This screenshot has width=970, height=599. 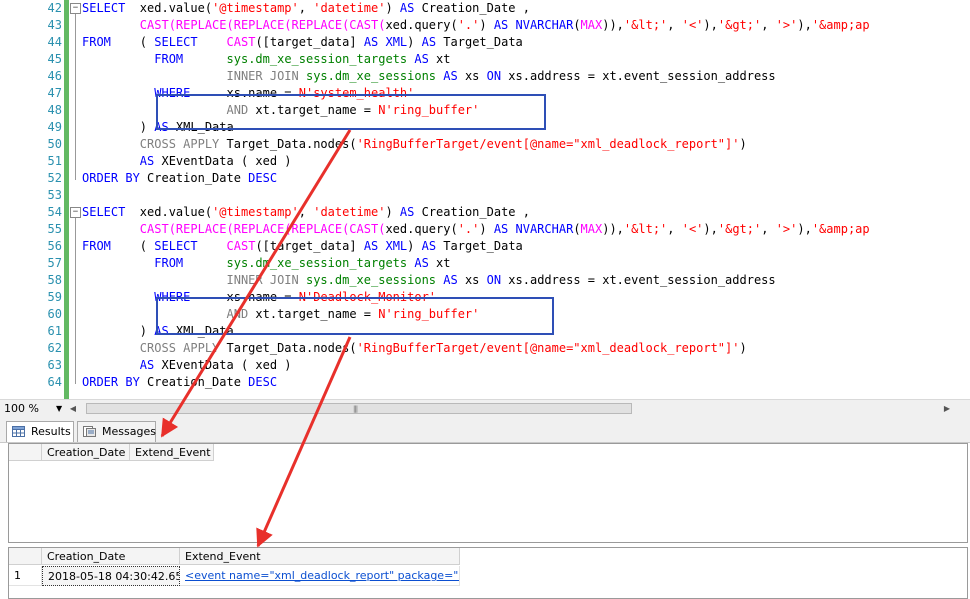 What do you see at coordinates (840, 229) in the screenshot?
I see `code-token: '&amp;ap` at bounding box center [840, 229].